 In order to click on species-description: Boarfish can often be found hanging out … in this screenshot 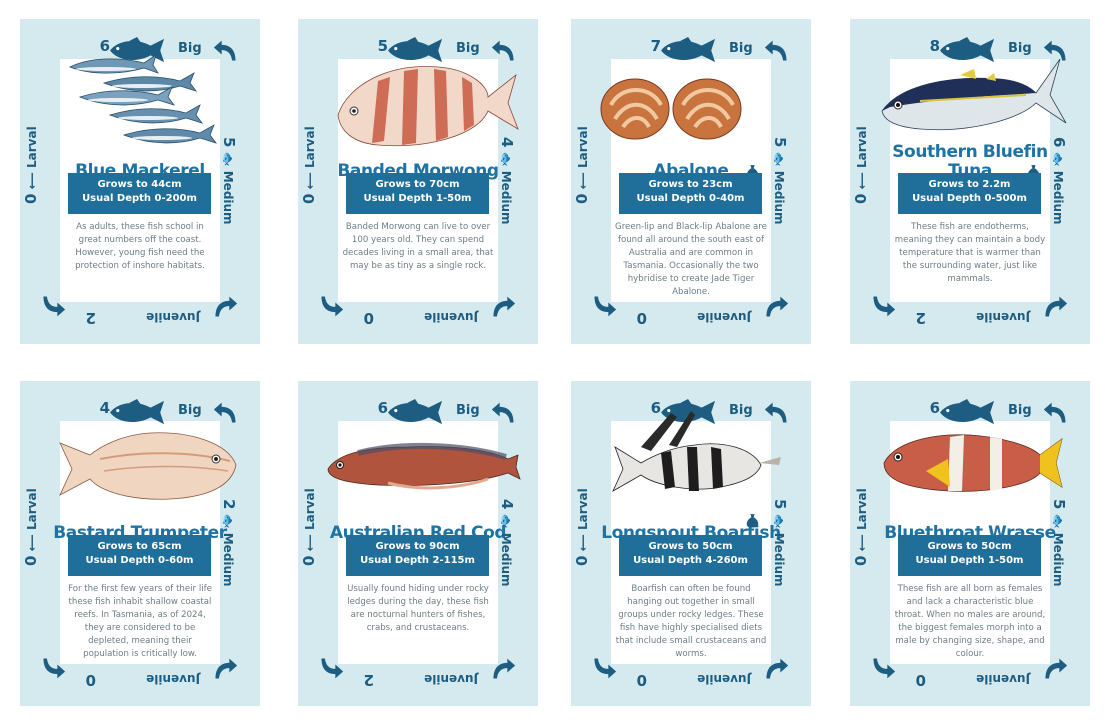, I will do `click(691, 621)`.